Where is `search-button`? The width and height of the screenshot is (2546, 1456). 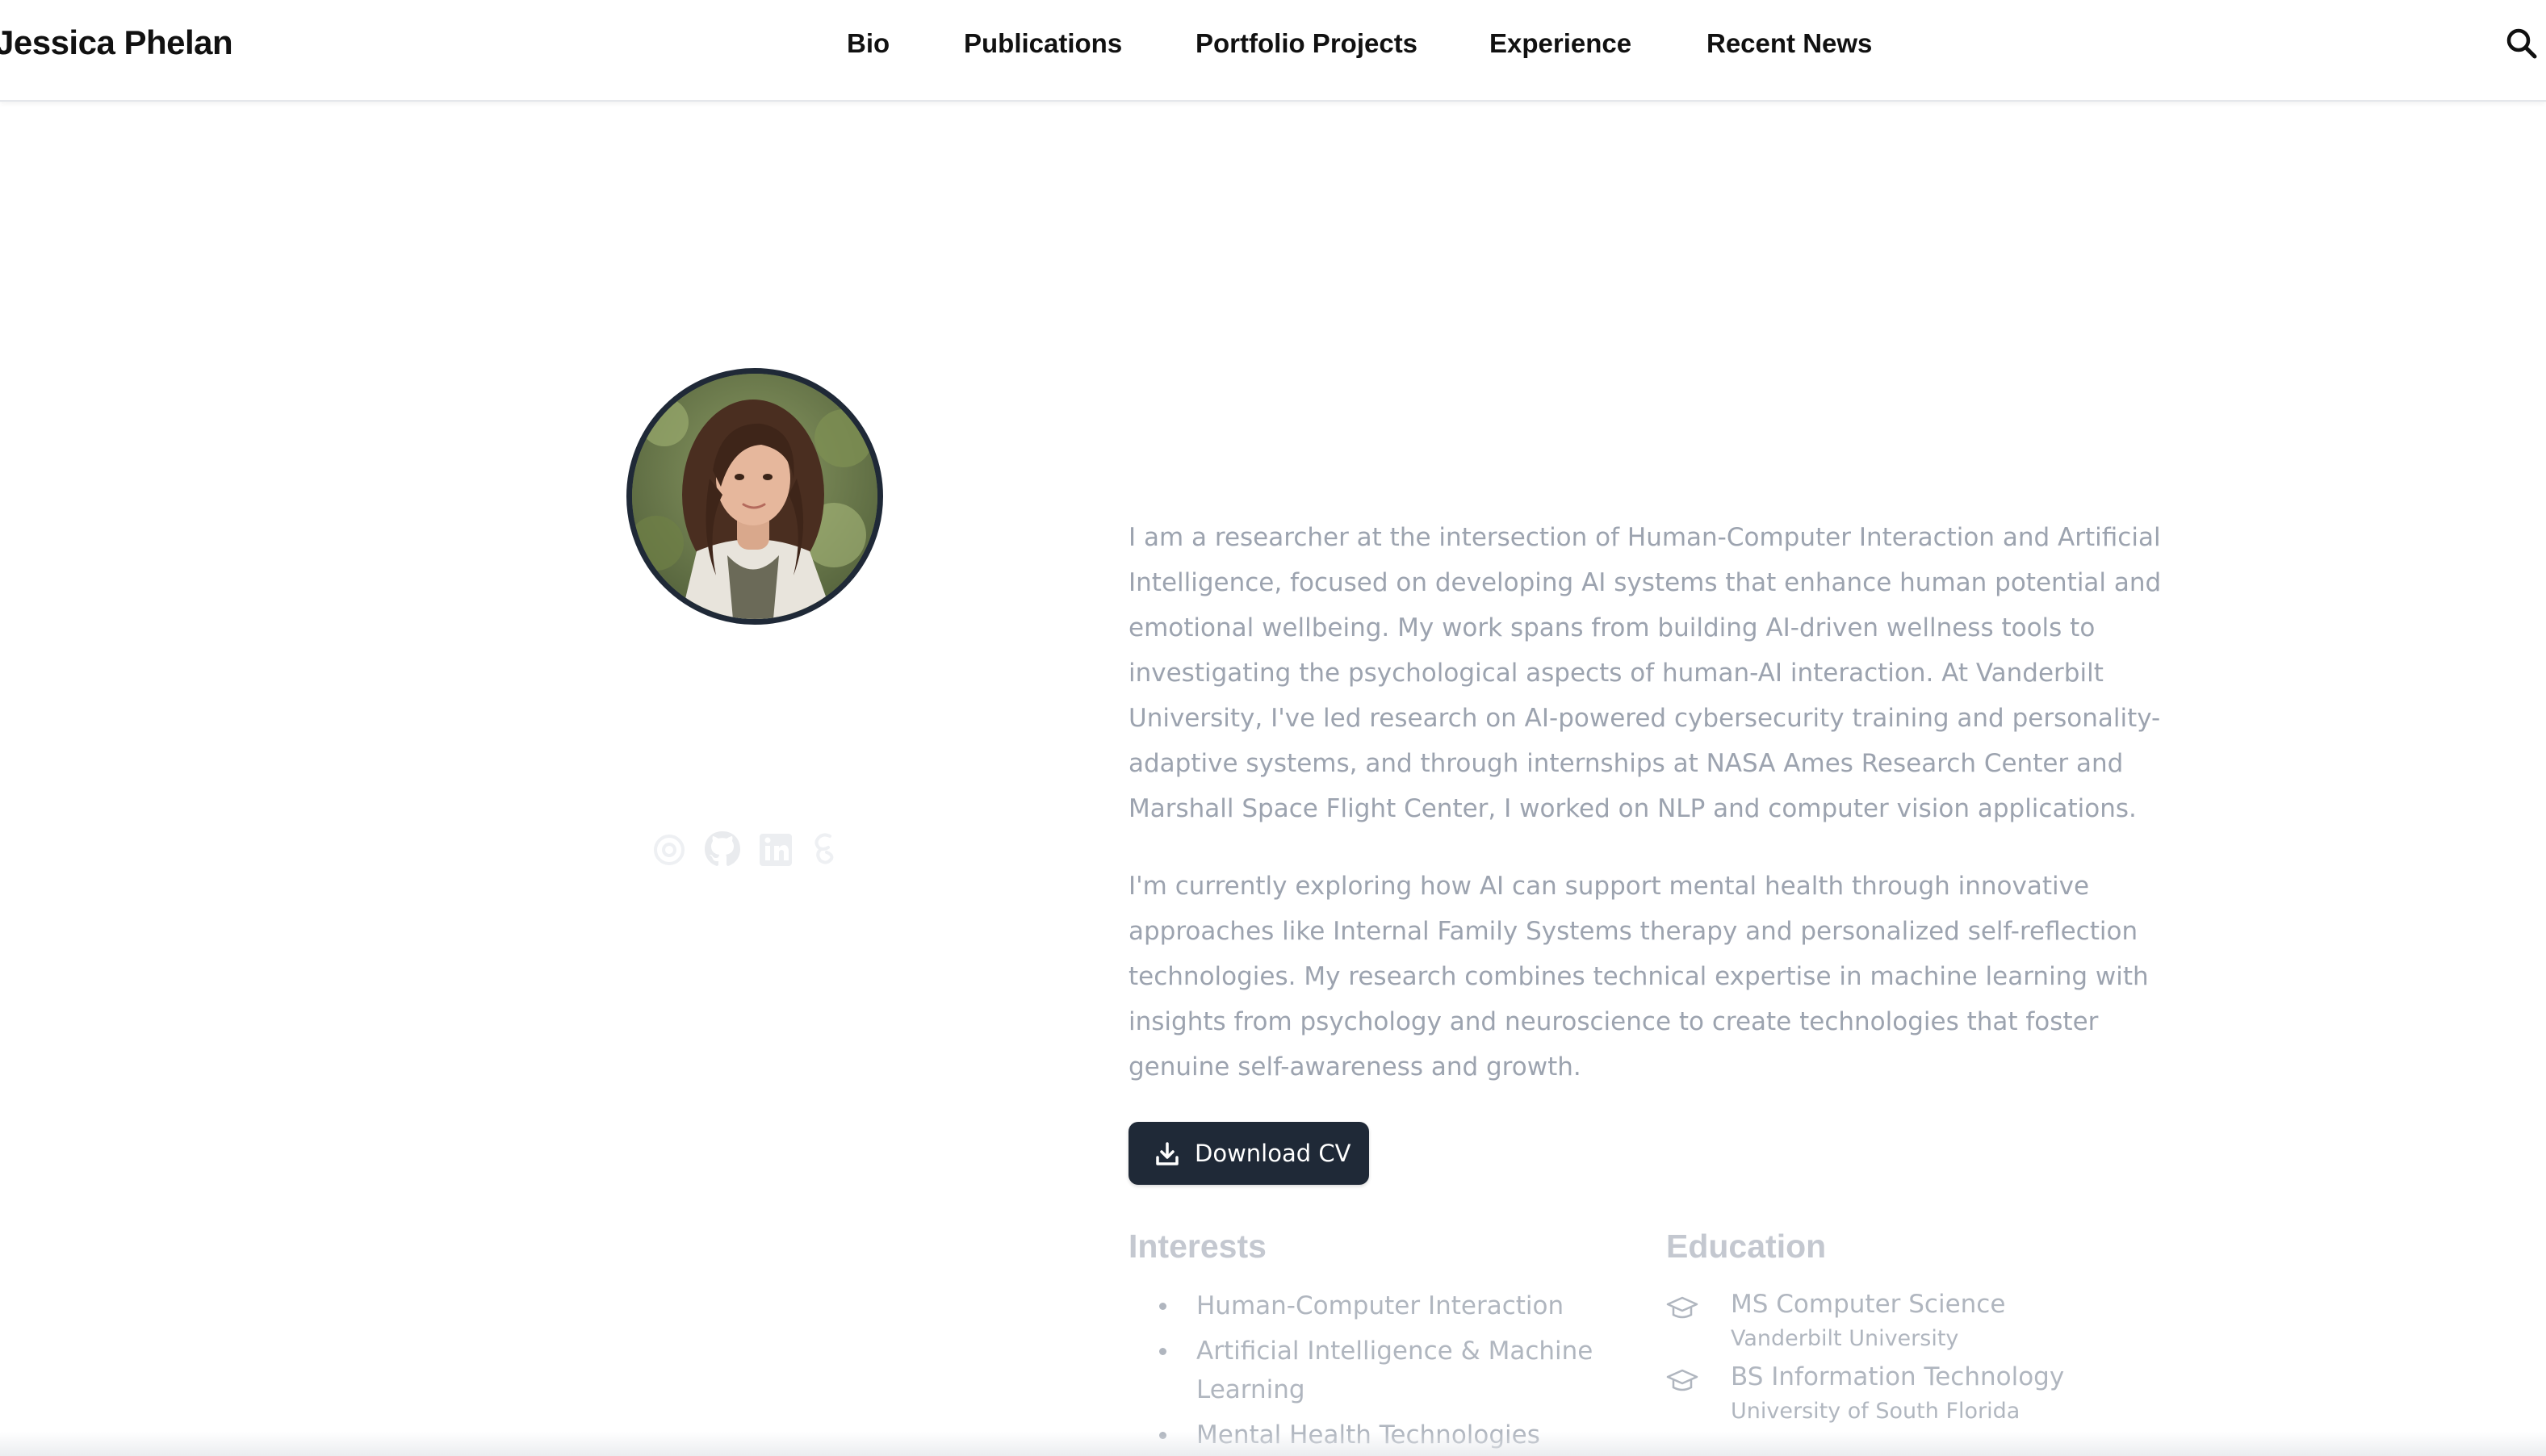 search-button is located at coordinates (2523, 45).